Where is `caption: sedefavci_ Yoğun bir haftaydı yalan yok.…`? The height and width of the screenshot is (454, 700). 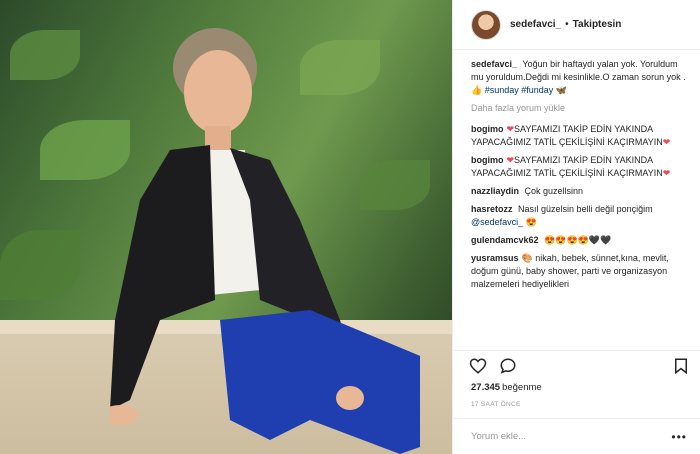
caption: sedefavci_ Yoğun bir haftaydı yalan yok.… is located at coordinates (580, 77).